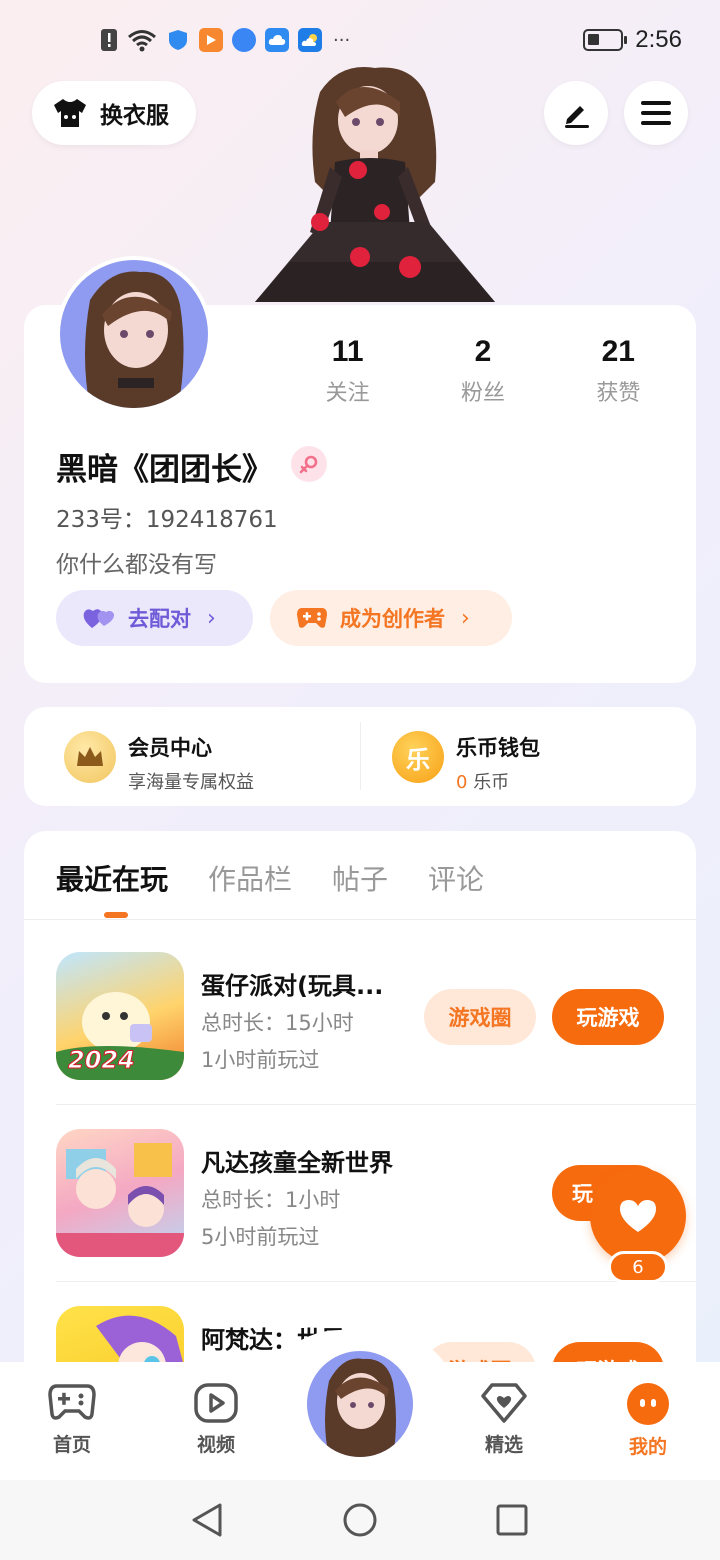  Describe the element at coordinates (297, 1163) in the screenshot. I see `game-title: 凡达孩童全新世界` at that location.